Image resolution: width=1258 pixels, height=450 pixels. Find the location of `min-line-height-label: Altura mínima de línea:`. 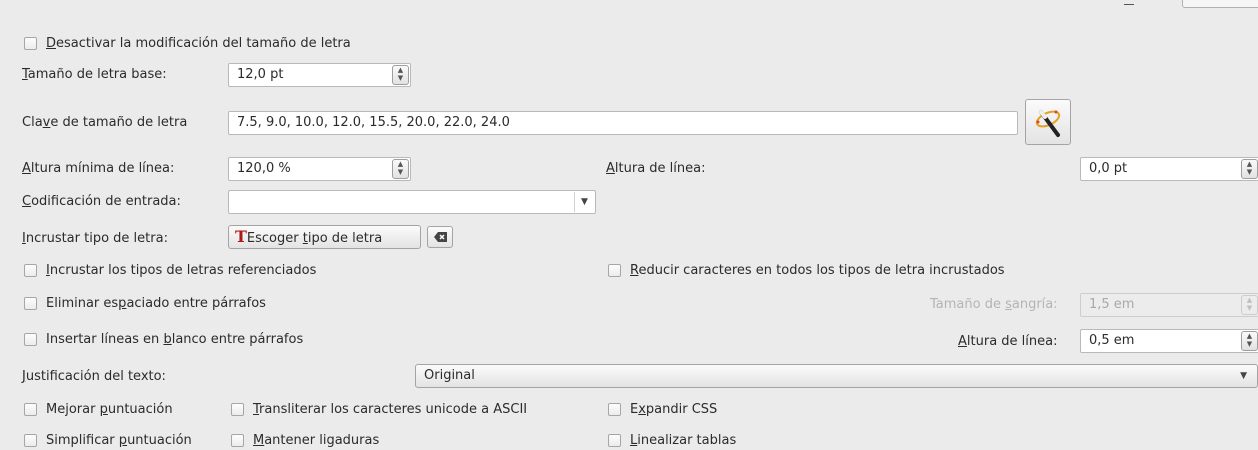

min-line-height-label: Altura mínima de línea: is located at coordinates (98, 168).